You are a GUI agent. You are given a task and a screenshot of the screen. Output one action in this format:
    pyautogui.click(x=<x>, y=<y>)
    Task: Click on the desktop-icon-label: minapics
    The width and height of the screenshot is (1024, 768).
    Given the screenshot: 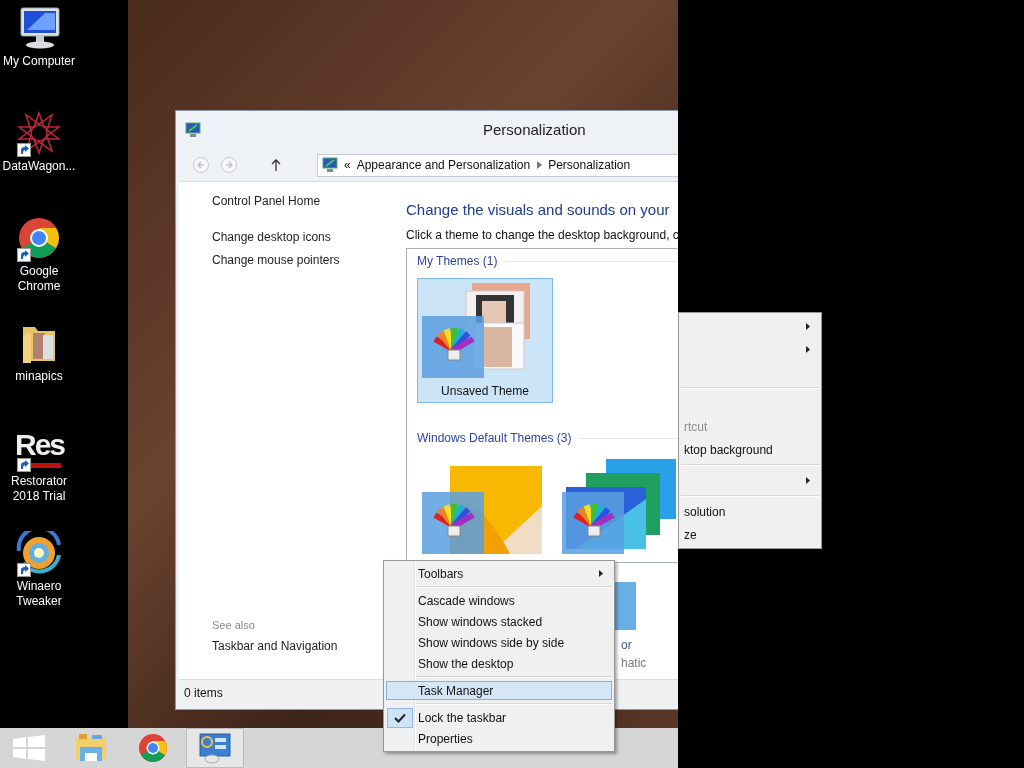 What is the action you would take?
    pyautogui.click(x=39, y=376)
    